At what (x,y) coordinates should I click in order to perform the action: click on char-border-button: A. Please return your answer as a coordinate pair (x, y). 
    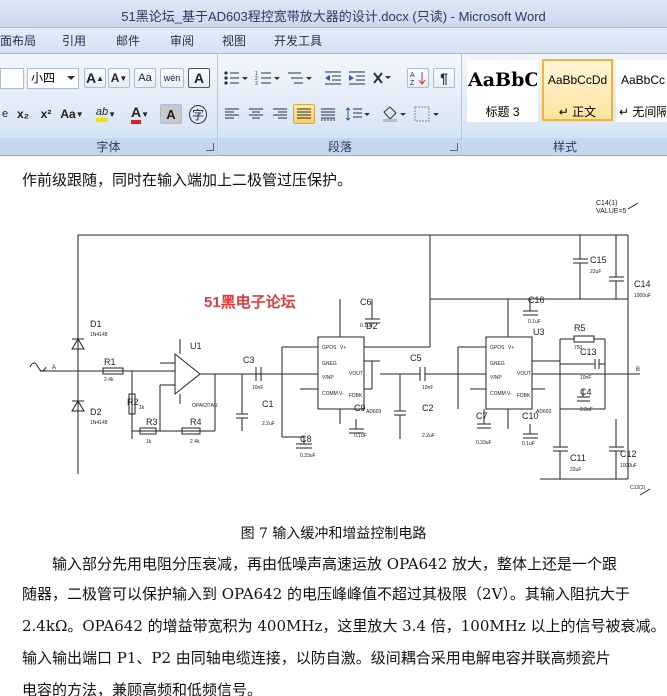
    Looking at the image, I should click on (199, 78).